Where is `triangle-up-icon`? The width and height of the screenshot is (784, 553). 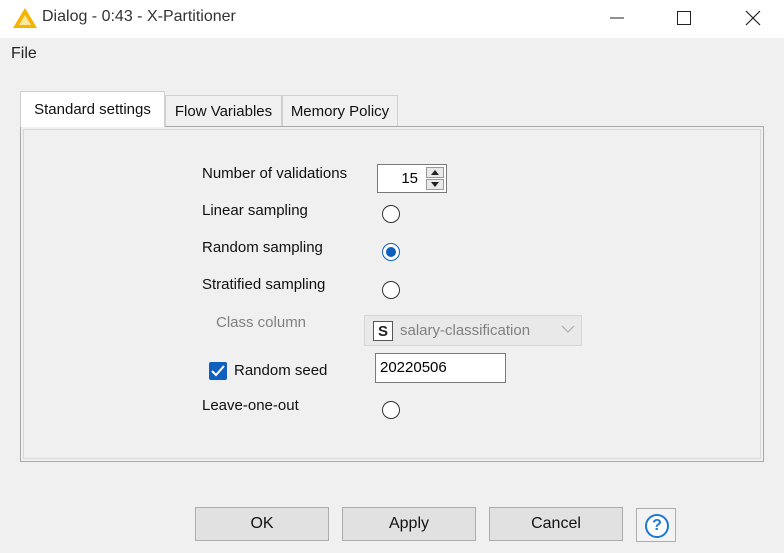 triangle-up-icon is located at coordinates (435, 172).